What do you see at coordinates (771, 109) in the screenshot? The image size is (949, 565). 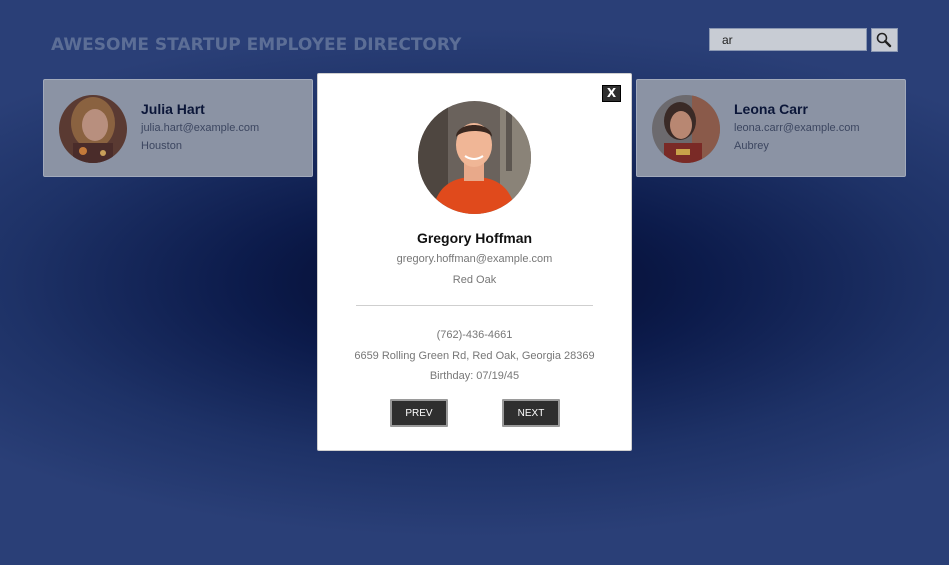 I see `employee-name: Leona Carr` at bounding box center [771, 109].